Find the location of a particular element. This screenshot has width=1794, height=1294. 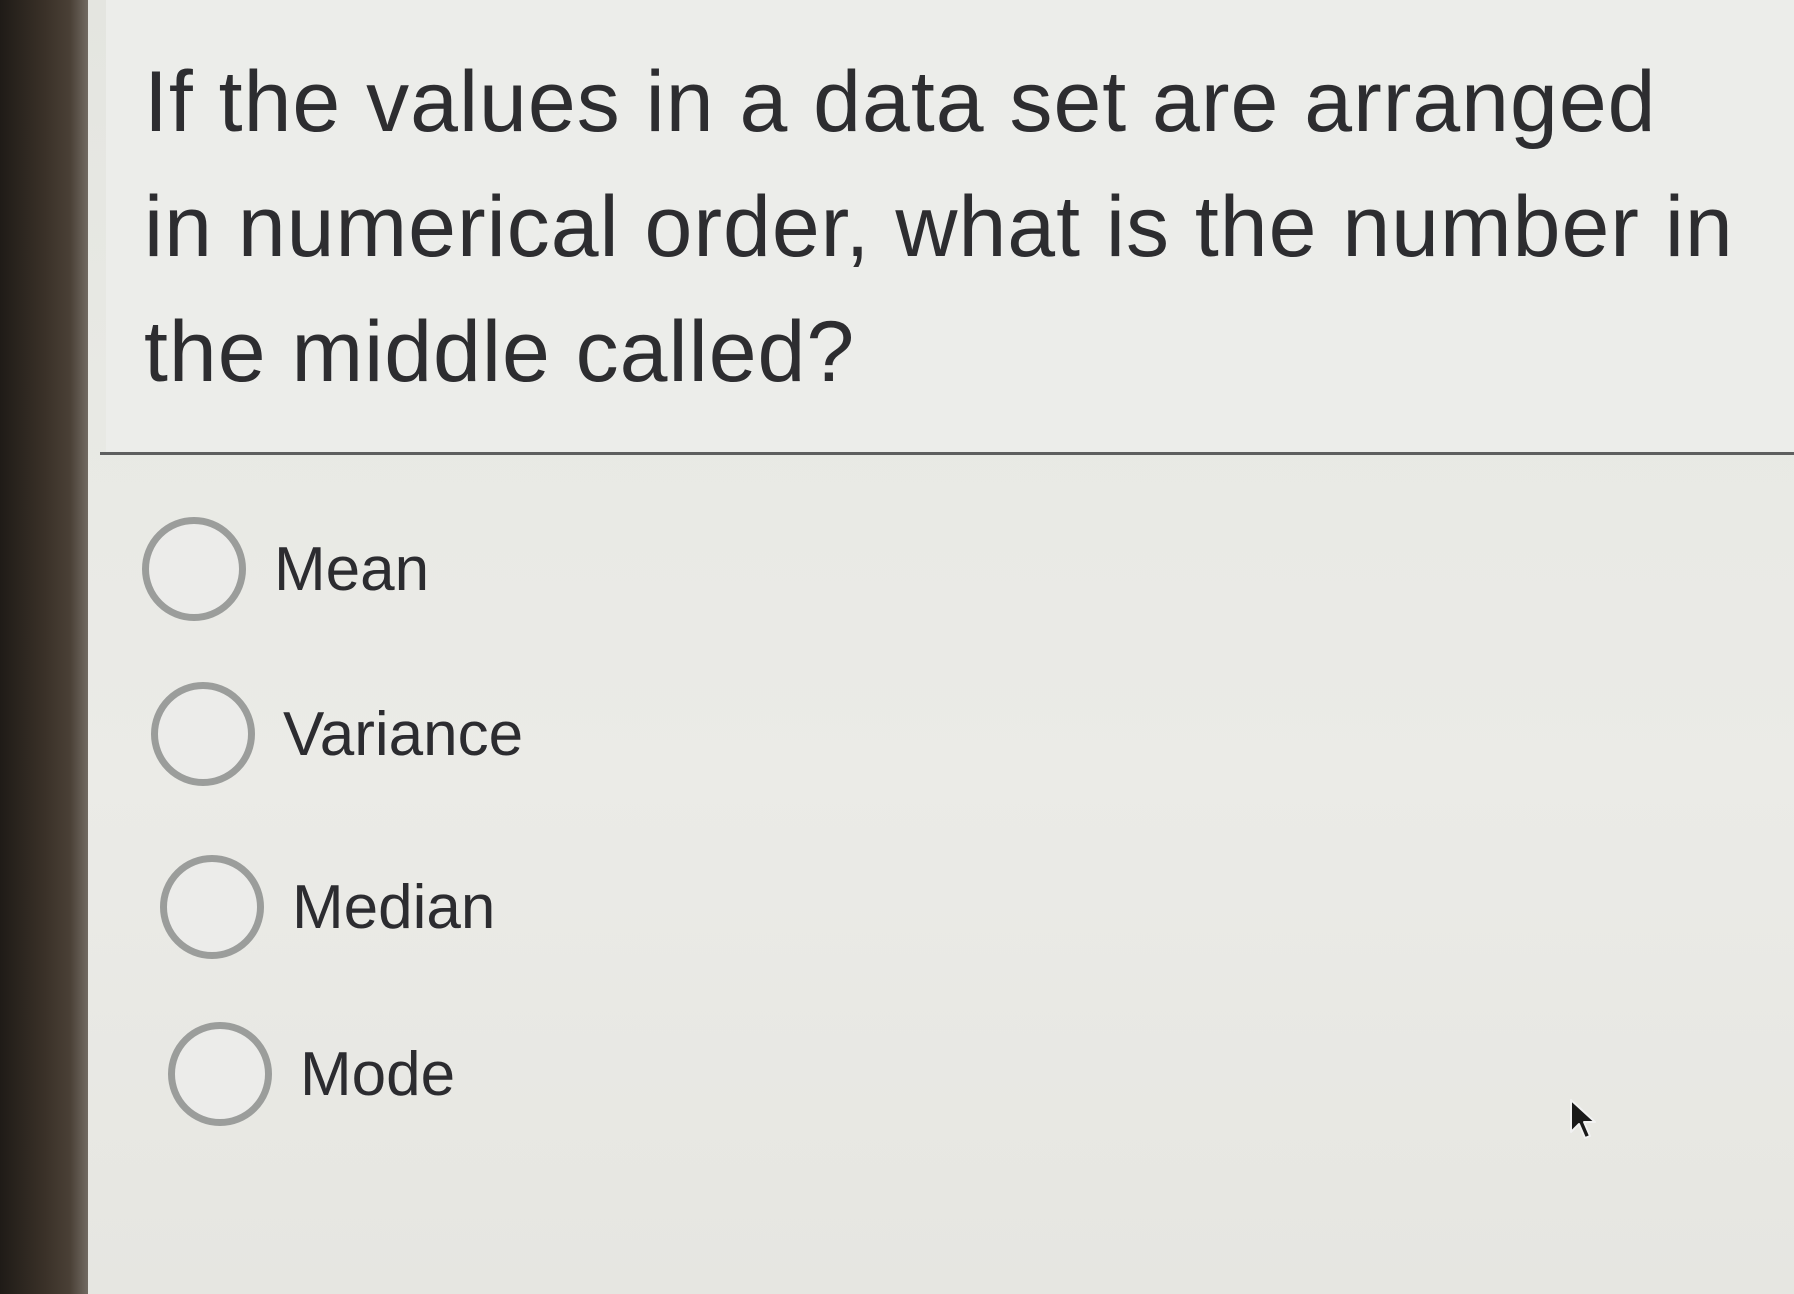

answer-option-label: Median is located at coordinates (394, 907).